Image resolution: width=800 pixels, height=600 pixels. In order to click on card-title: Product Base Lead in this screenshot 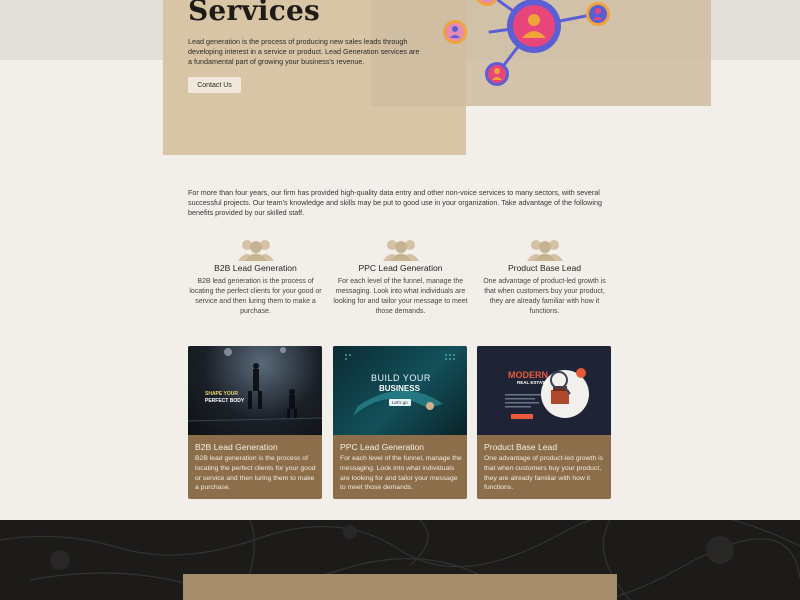, I will do `click(521, 447)`.